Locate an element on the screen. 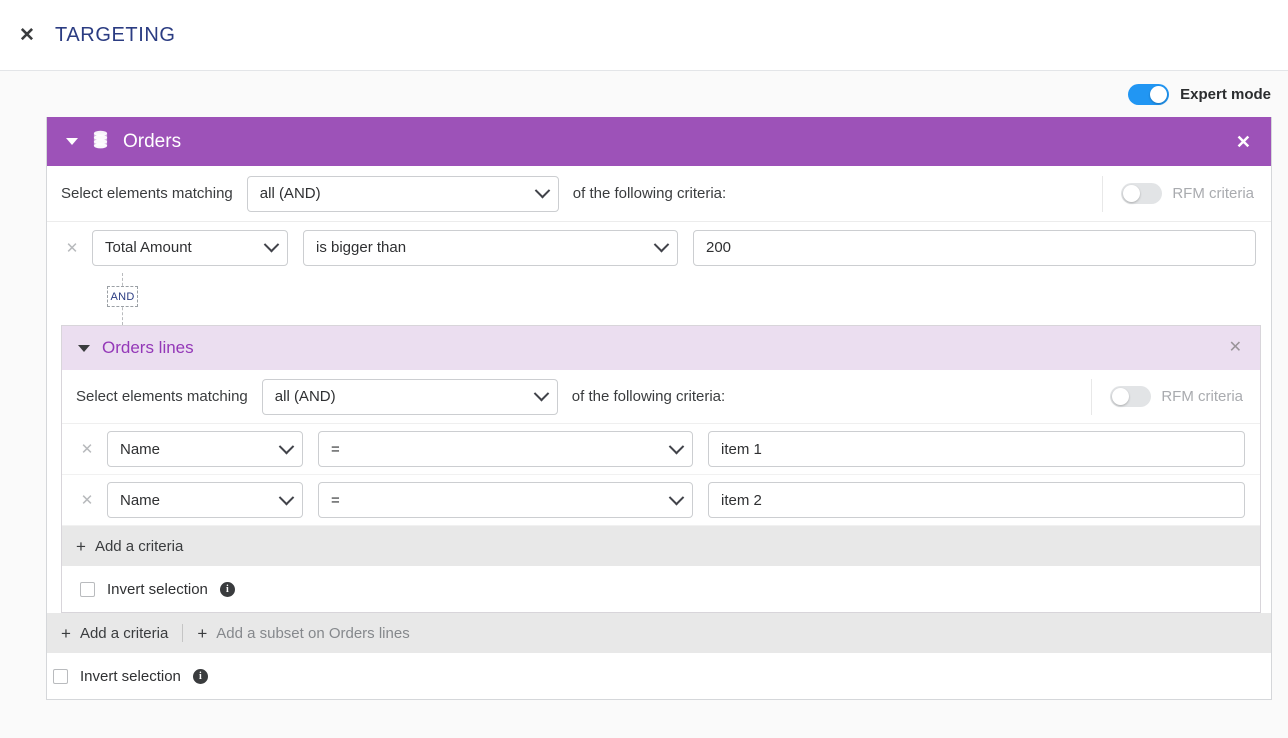 The width and height of the screenshot is (1288, 738). criteria-row: ✕ Total Amount is bigger than 200 is located at coordinates (659, 247).